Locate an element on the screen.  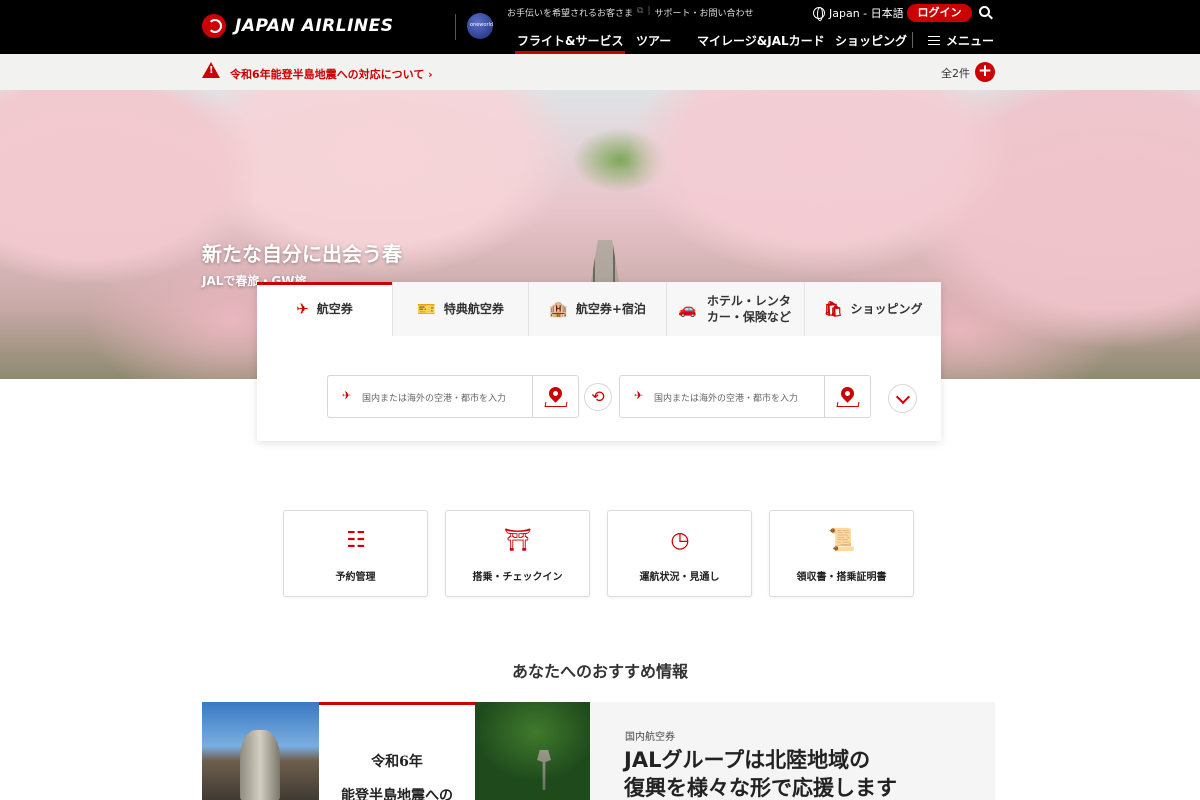
logo-text: JAPAN AIRLINES is located at coordinates (314, 26).